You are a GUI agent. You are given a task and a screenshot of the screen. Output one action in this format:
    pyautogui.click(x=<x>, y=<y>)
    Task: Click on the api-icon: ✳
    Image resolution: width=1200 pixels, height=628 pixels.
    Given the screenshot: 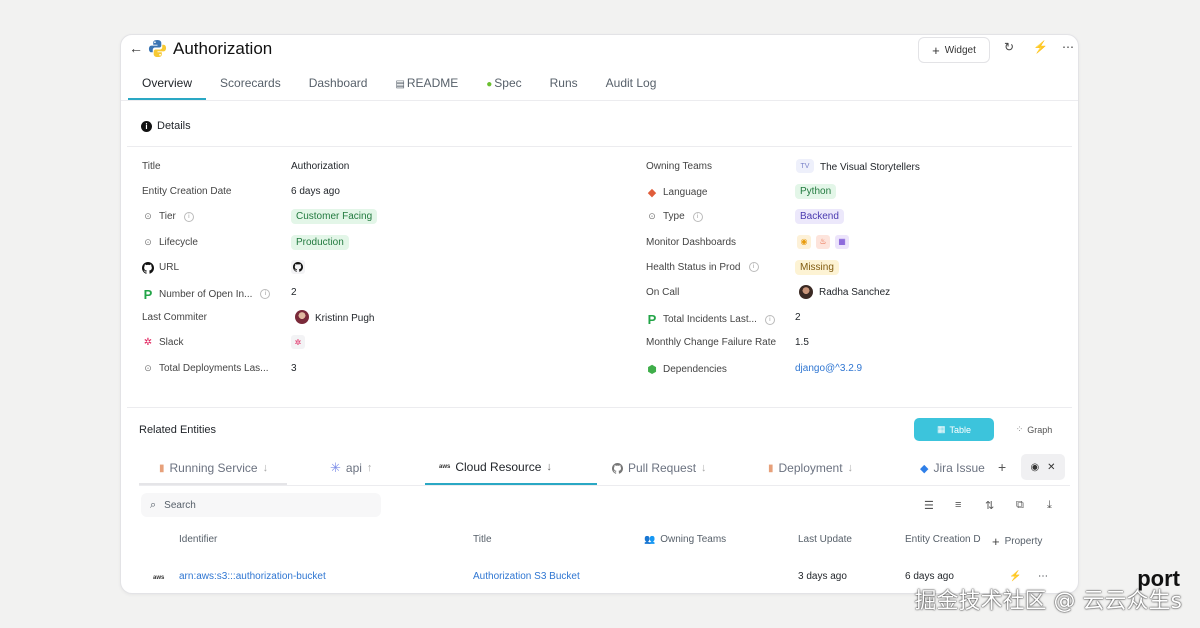 What is the action you would take?
    pyautogui.click(x=335, y=467)
    